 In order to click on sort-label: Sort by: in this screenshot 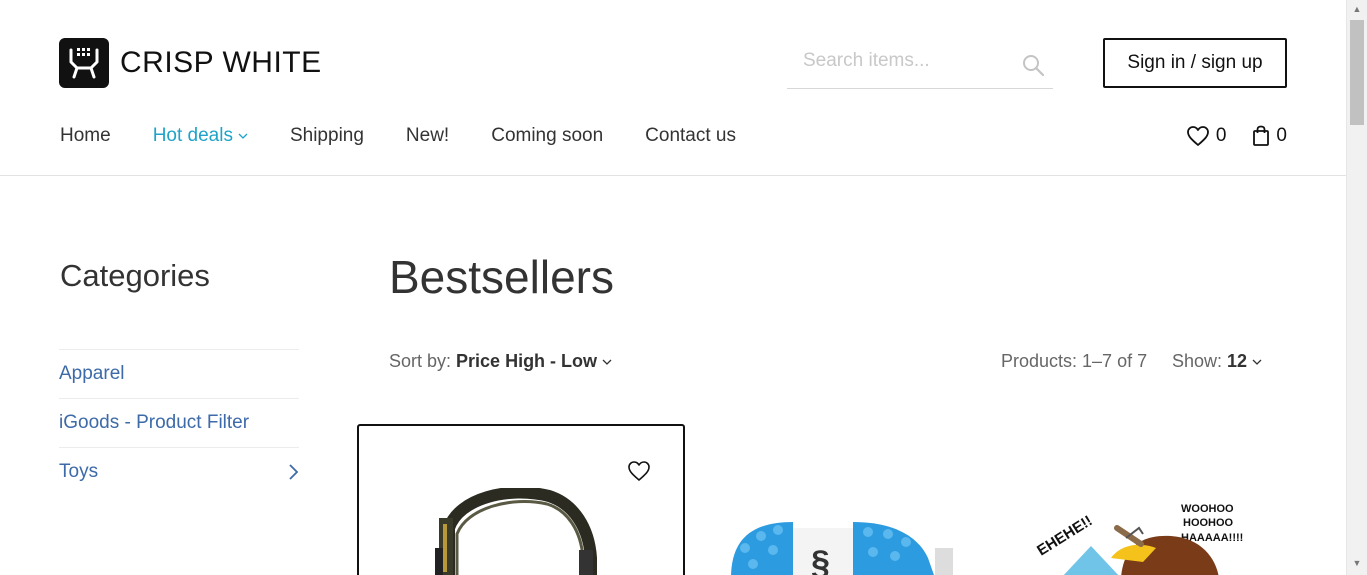, I will do `click(420, 361)`.